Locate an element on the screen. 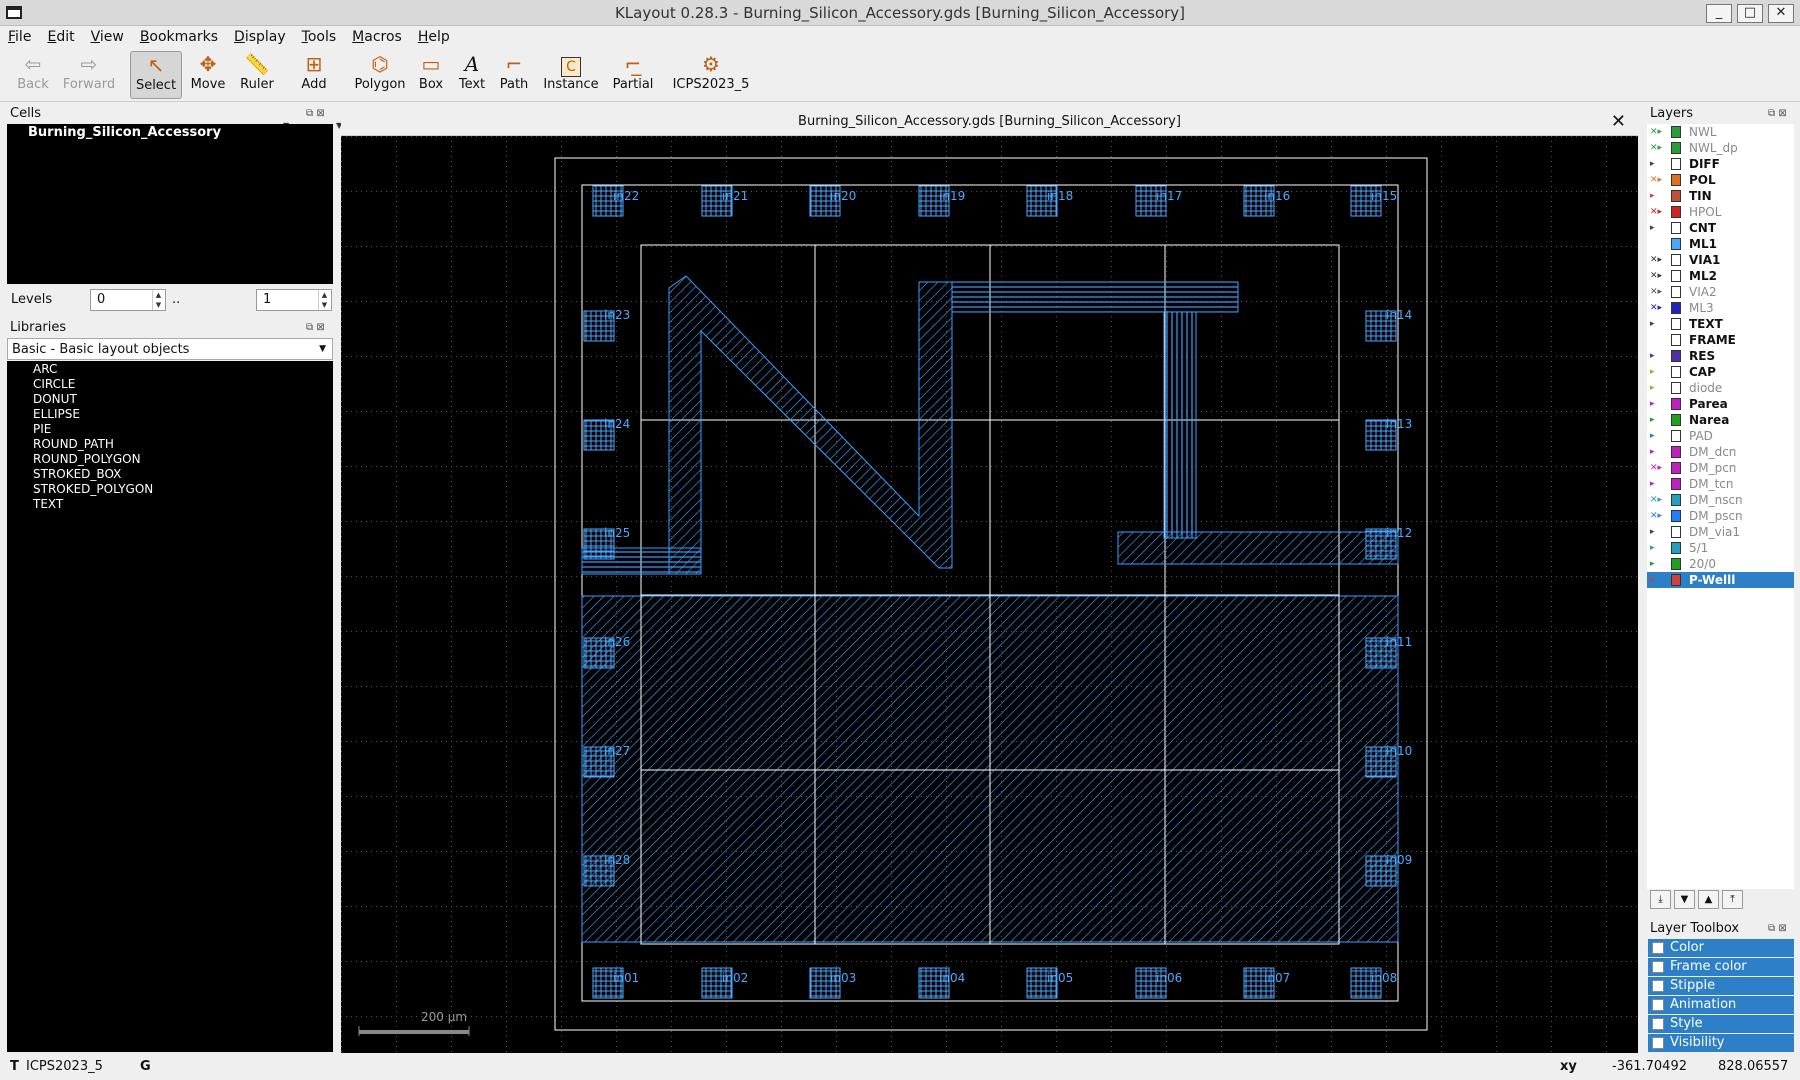  library-item: TEXT is located at coordinates (170, 504).